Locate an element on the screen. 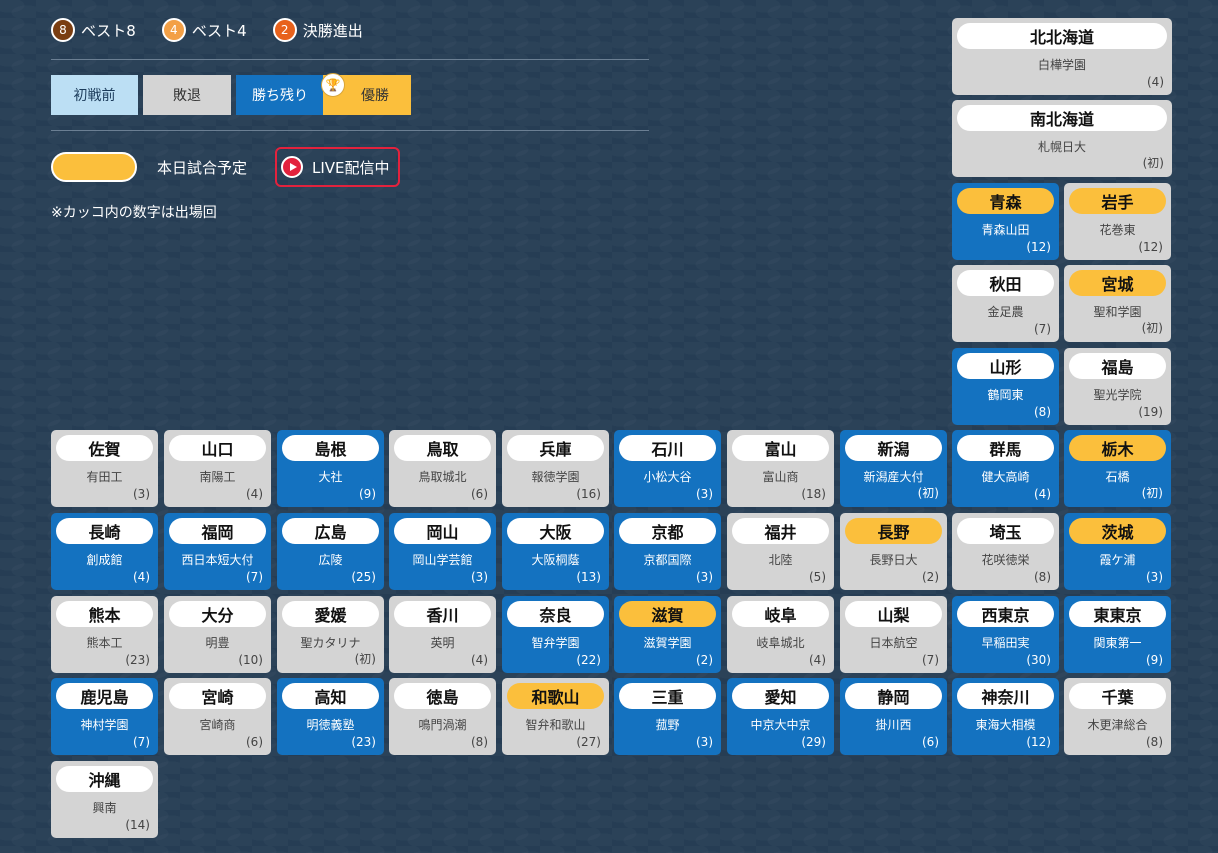 The height and width of the screenshot is (853, 1218). school-name: 鳥取城北 is located at coordinates (442, 477).